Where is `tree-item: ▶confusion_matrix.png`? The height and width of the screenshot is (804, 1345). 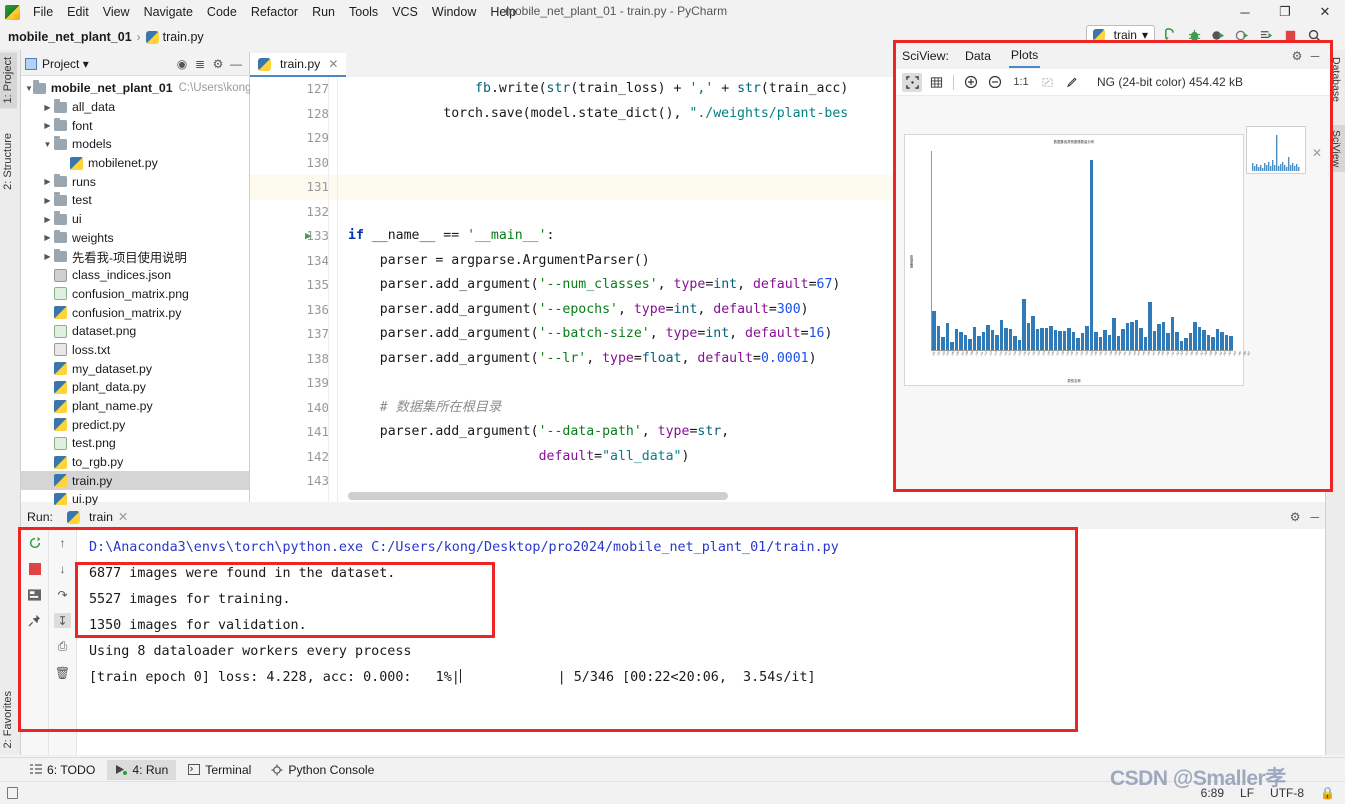
tree-item: ▶confusion_matrix.png is located at coordinates (135, 294).